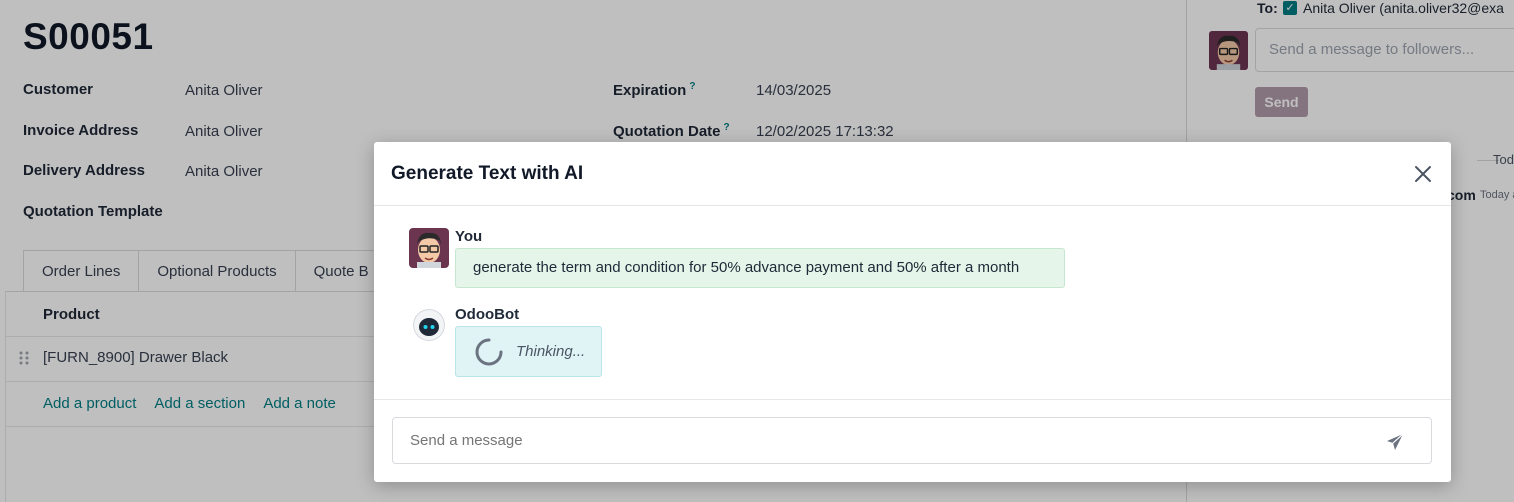  Describe the element at coordinates (912, 174) in the screenshot. I see `dialog-header: Generate Text with AI` at that location.